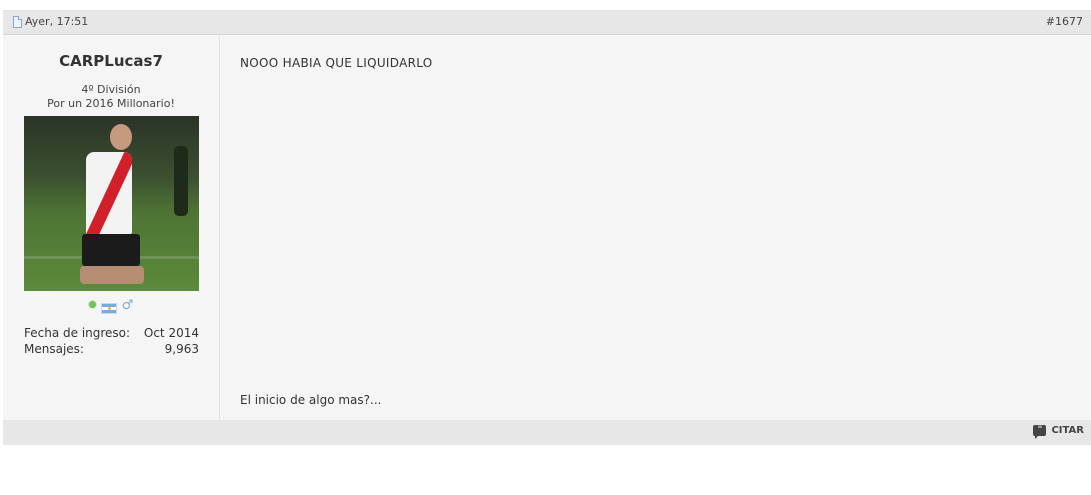 This screenshot has height=495, width=1091. Describe the element at coordinates (127, 305) in the screenshot. I see `male-icon: ♂` at that location.